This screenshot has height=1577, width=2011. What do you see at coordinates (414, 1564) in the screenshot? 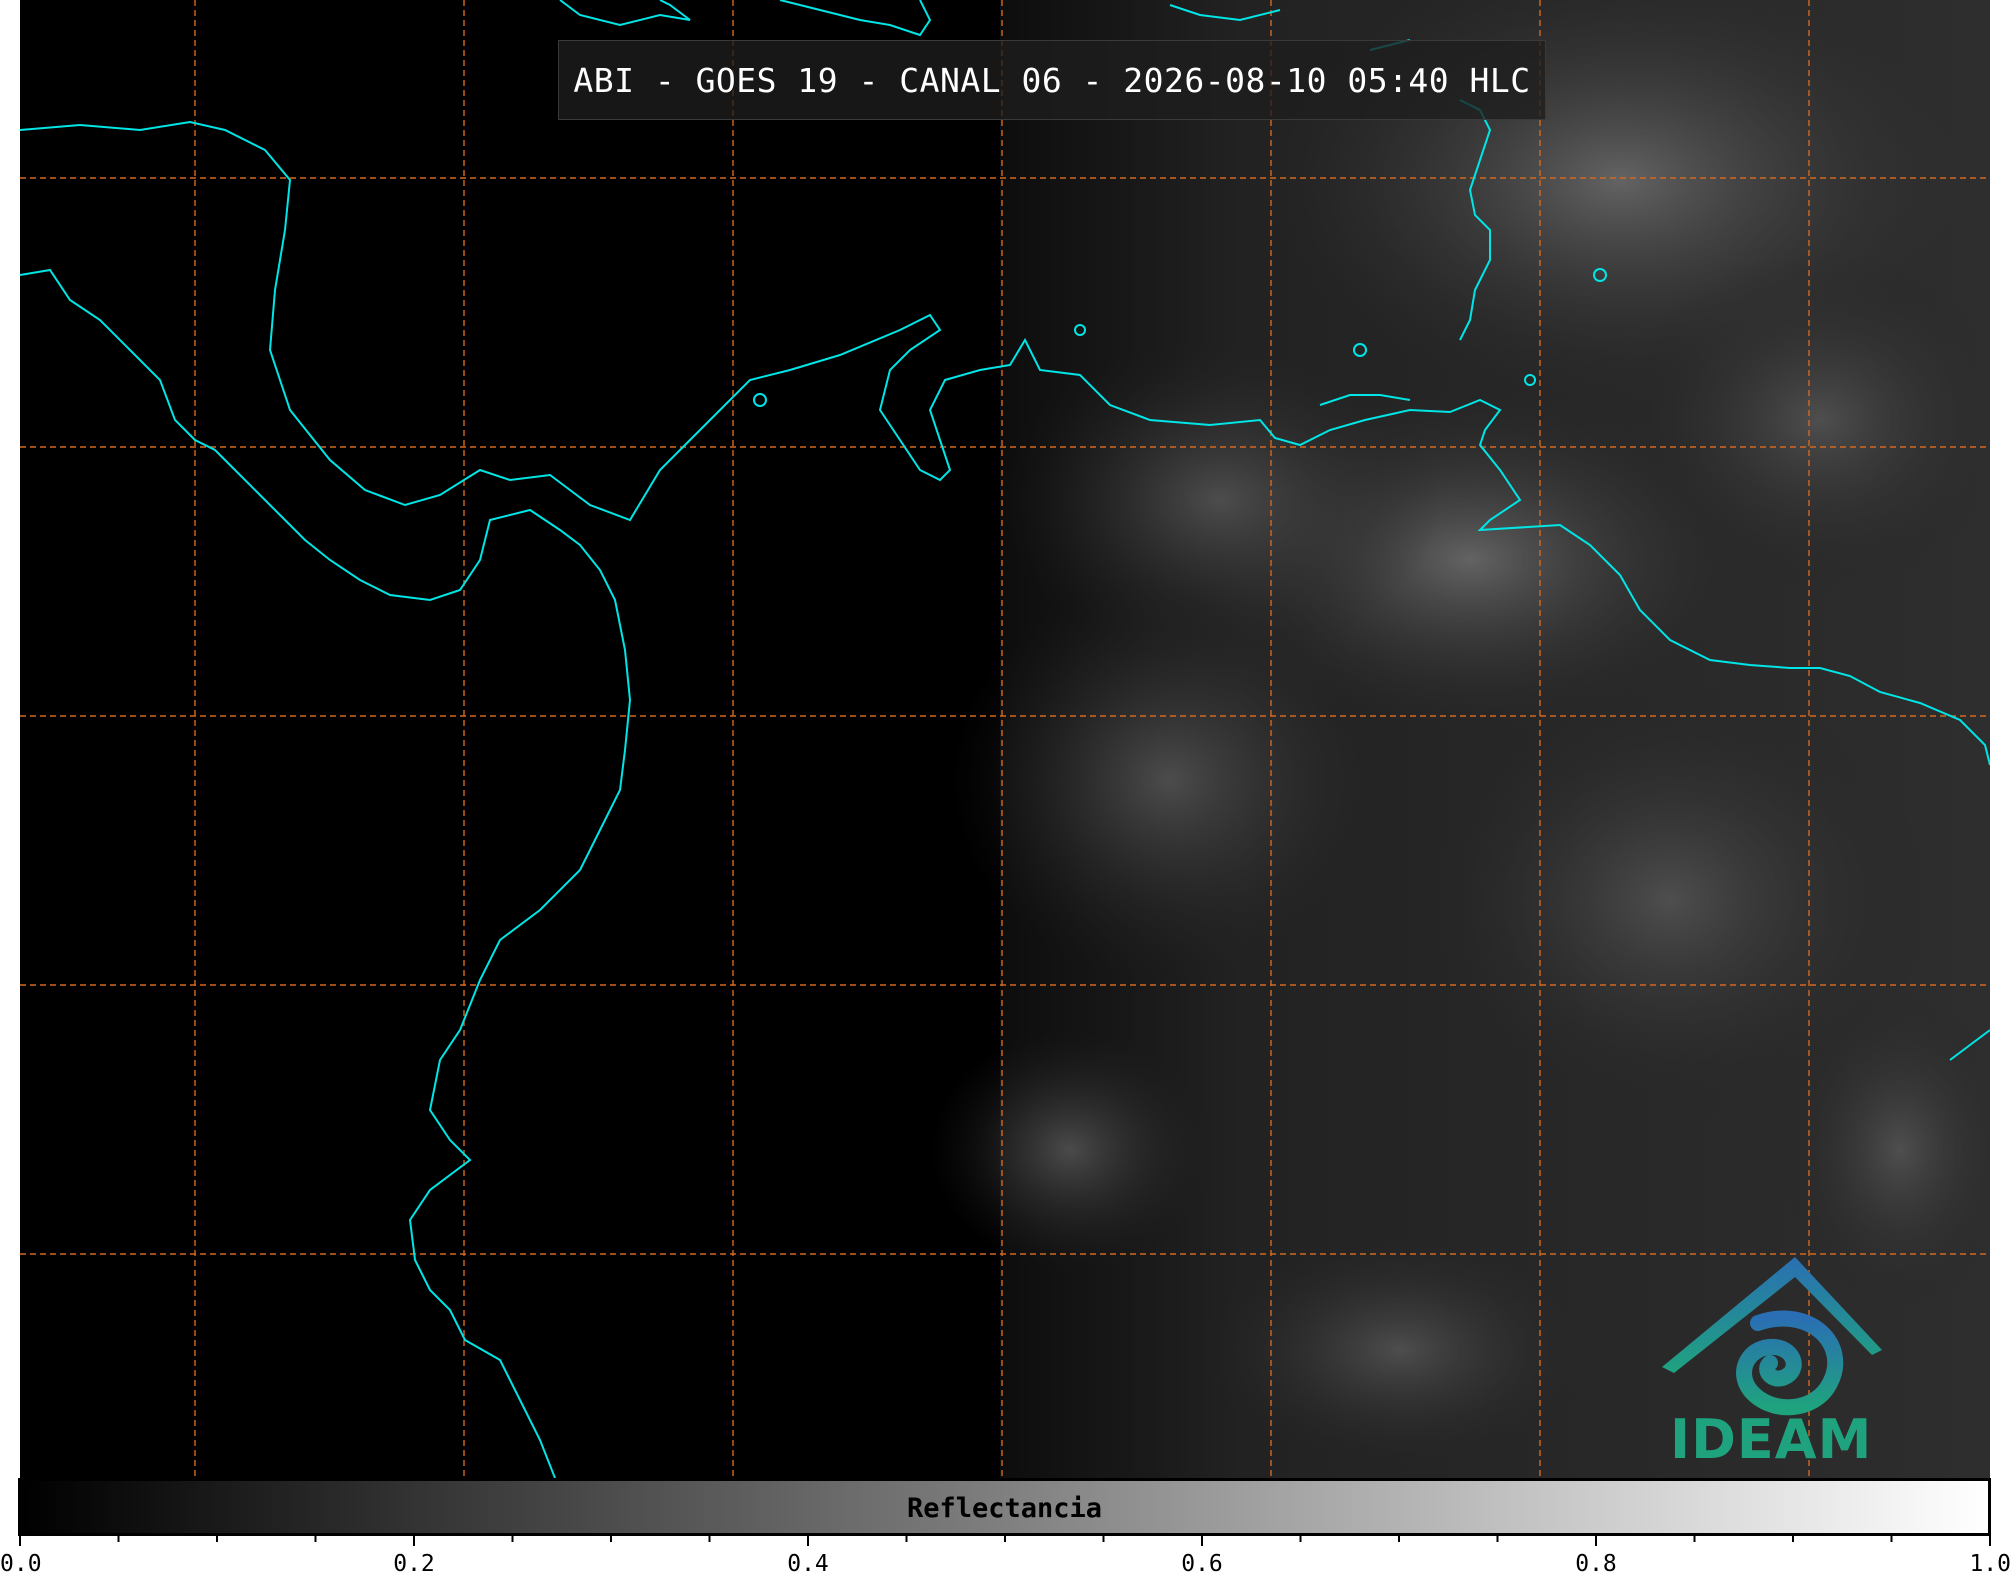
I see `colorbar-tick-label: 0.2` at bounding box center [414, 1564].